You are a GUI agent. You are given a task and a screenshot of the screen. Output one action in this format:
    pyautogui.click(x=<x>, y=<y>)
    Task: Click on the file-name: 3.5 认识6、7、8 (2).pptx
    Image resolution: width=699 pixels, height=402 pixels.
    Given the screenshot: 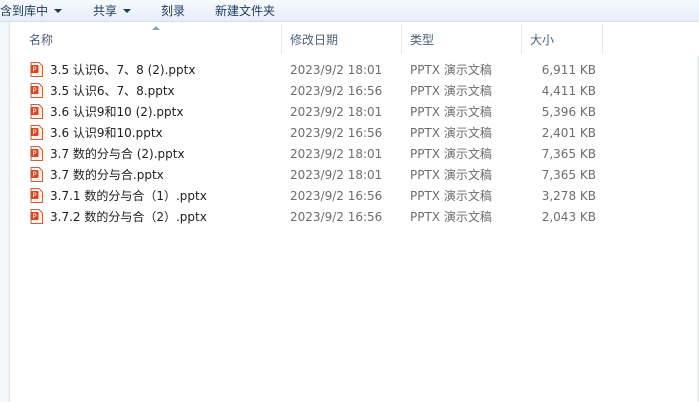 What is the action you would take?
    pyautogui.click(x=123, y=70)
    